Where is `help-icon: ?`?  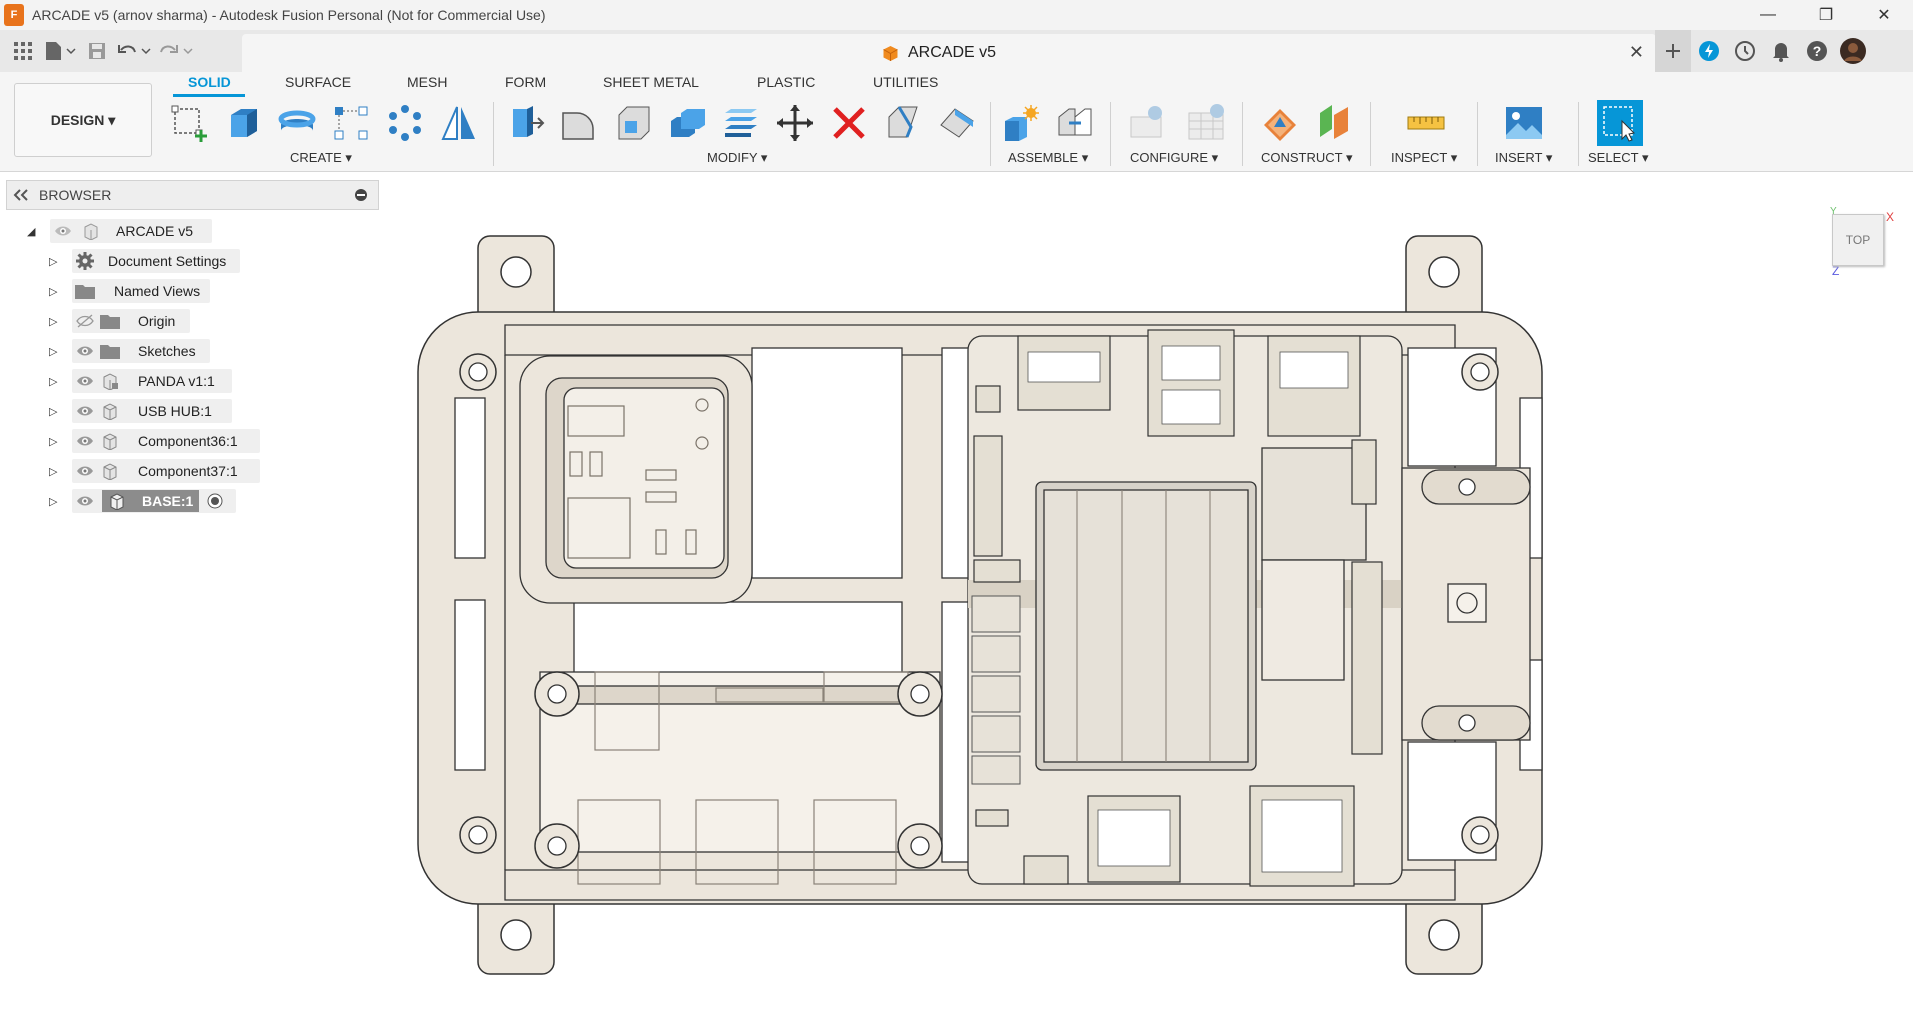
help-icon: ? is located at coordinates (1817, 51).